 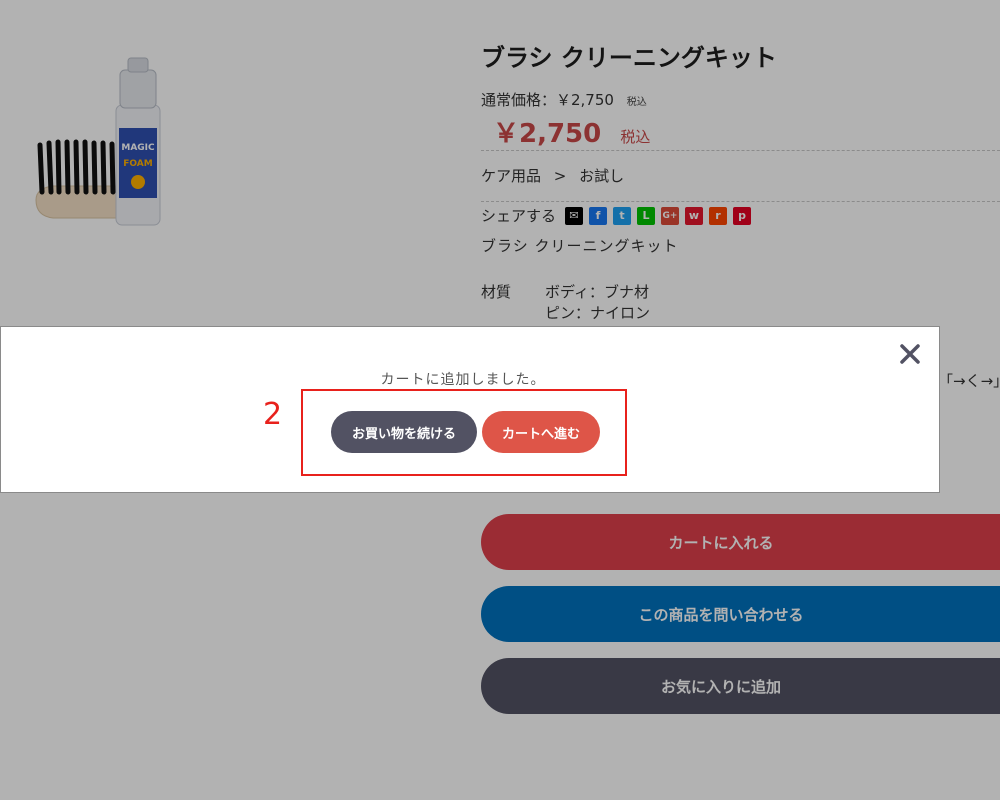 What do you see at coordinates (464, 432) in the screenshot?
I see `annotation-highlight-box` at bounding box center [464, 432].